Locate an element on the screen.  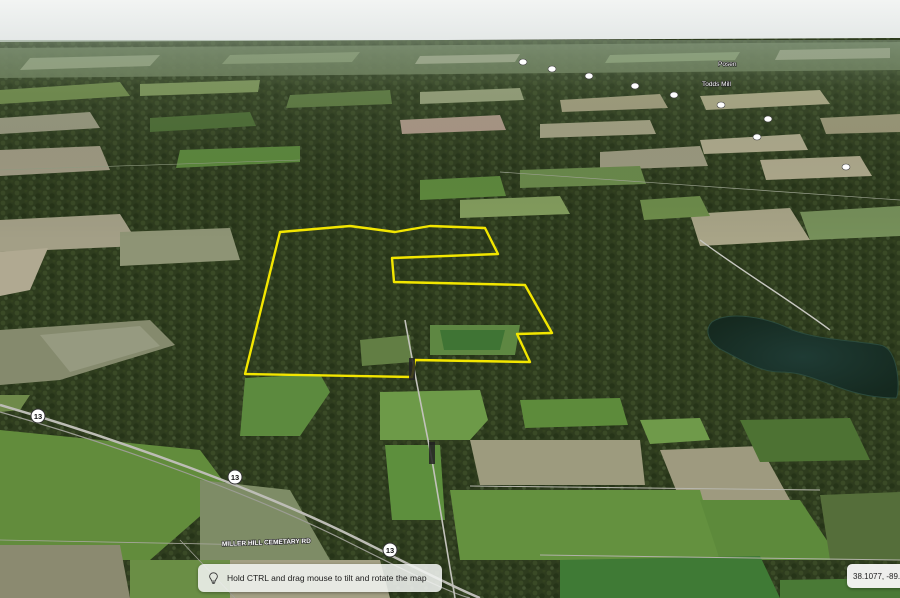
coordinate-readout: 38.1077, -89.4 is located at coordinates (873, 576).